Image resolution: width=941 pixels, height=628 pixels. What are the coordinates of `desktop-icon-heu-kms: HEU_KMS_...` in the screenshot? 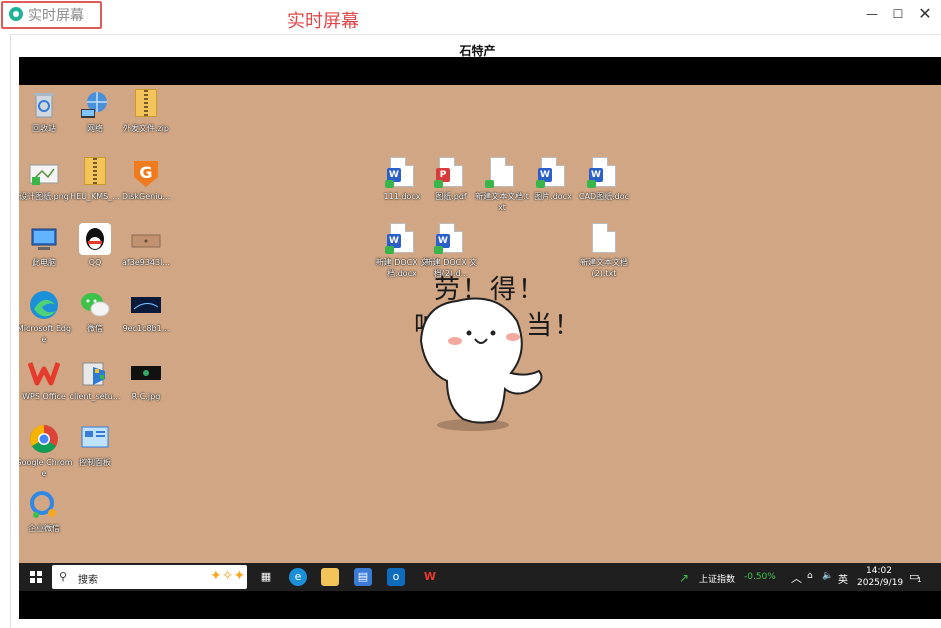 It's located at (95, 179).